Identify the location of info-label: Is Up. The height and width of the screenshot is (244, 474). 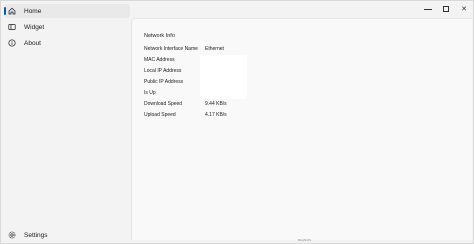
(150, 93).